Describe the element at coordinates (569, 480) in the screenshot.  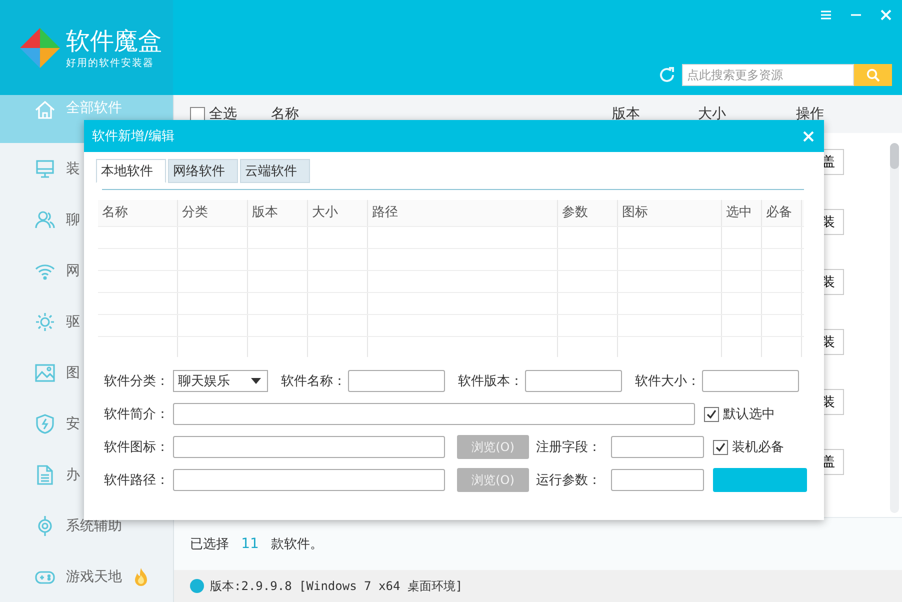
I see `field-label: 运行参数：` at that location.